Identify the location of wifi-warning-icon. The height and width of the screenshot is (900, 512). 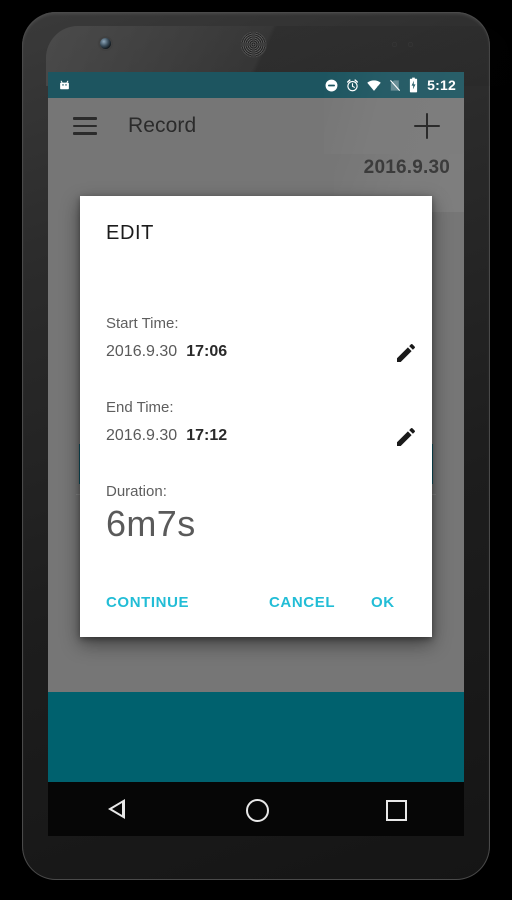
(374, 85).